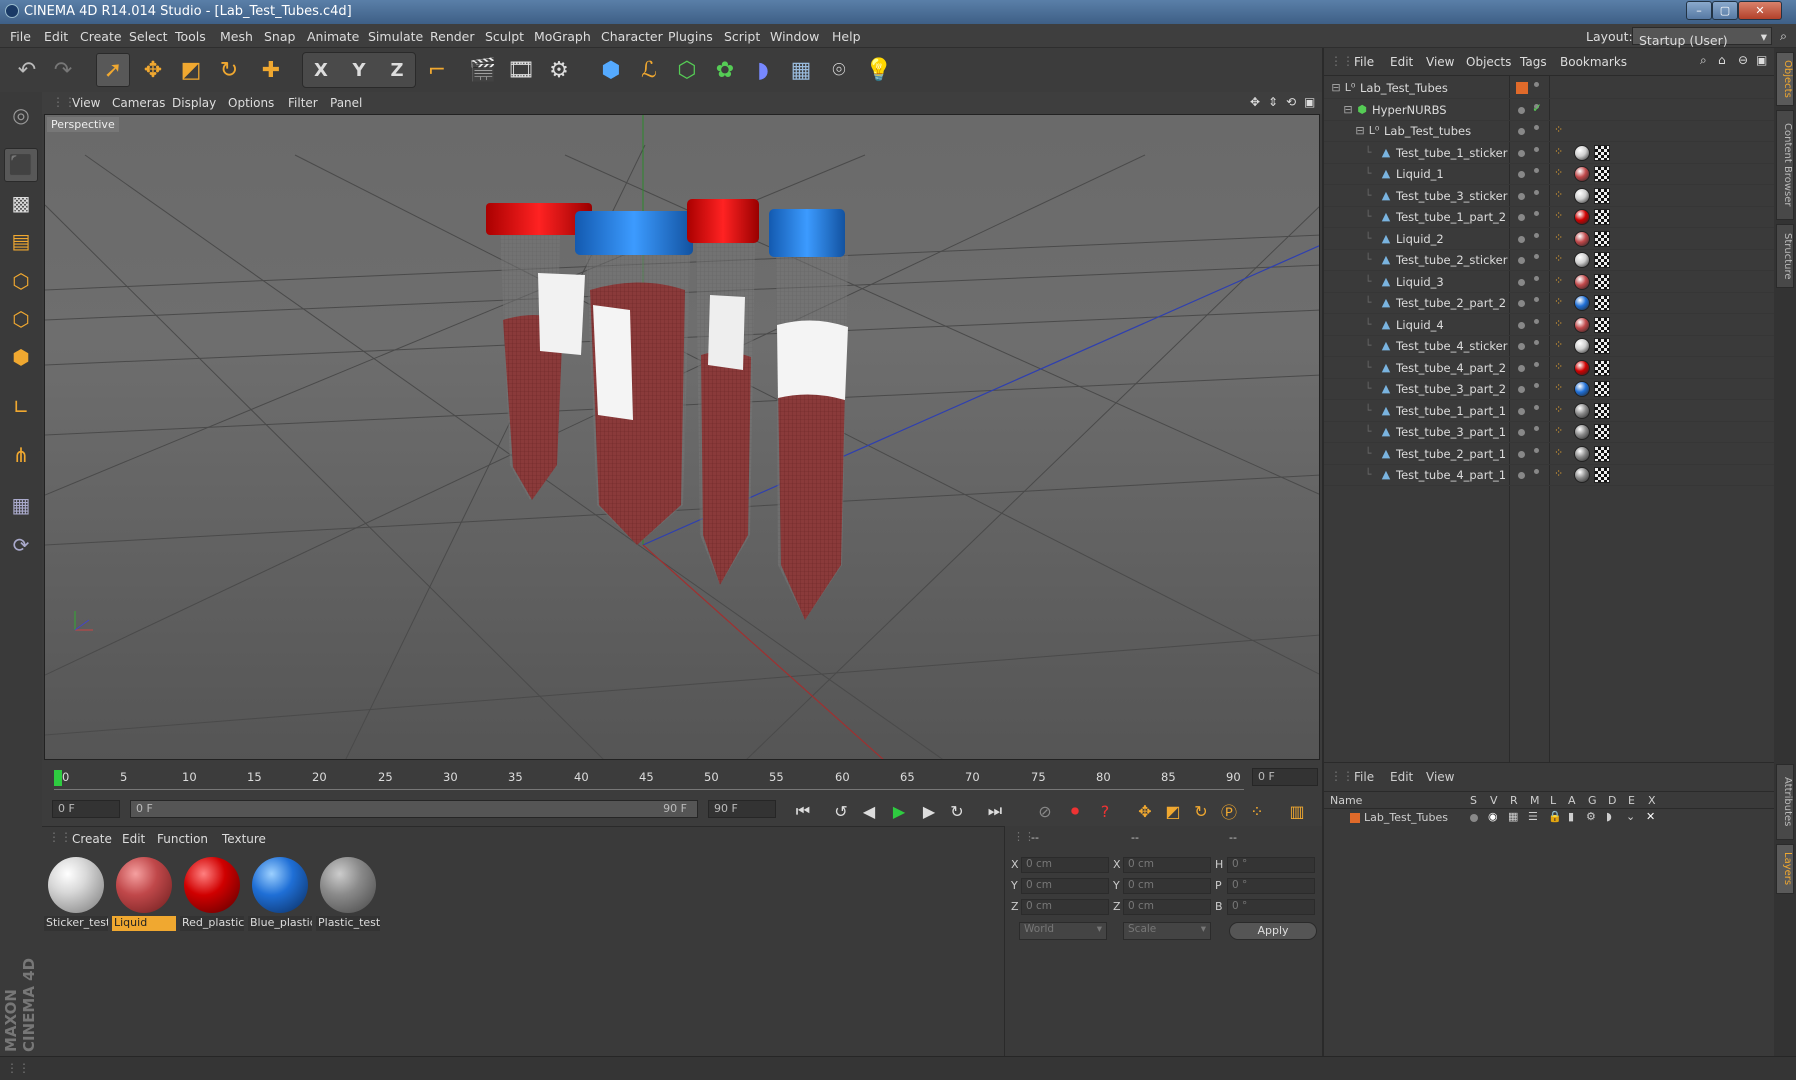 This screenshot has height=1080, width=1796. Describe the element at coordinates (1550, 110) in the screenshot. I see `object-row: ⊟ ⬢ HyperNURBS ✓` at that location.